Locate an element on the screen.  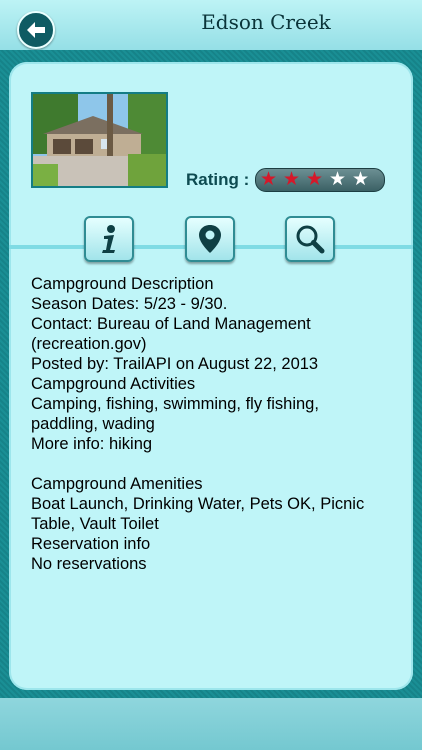
info-icon is located at coordinates (108, 239).